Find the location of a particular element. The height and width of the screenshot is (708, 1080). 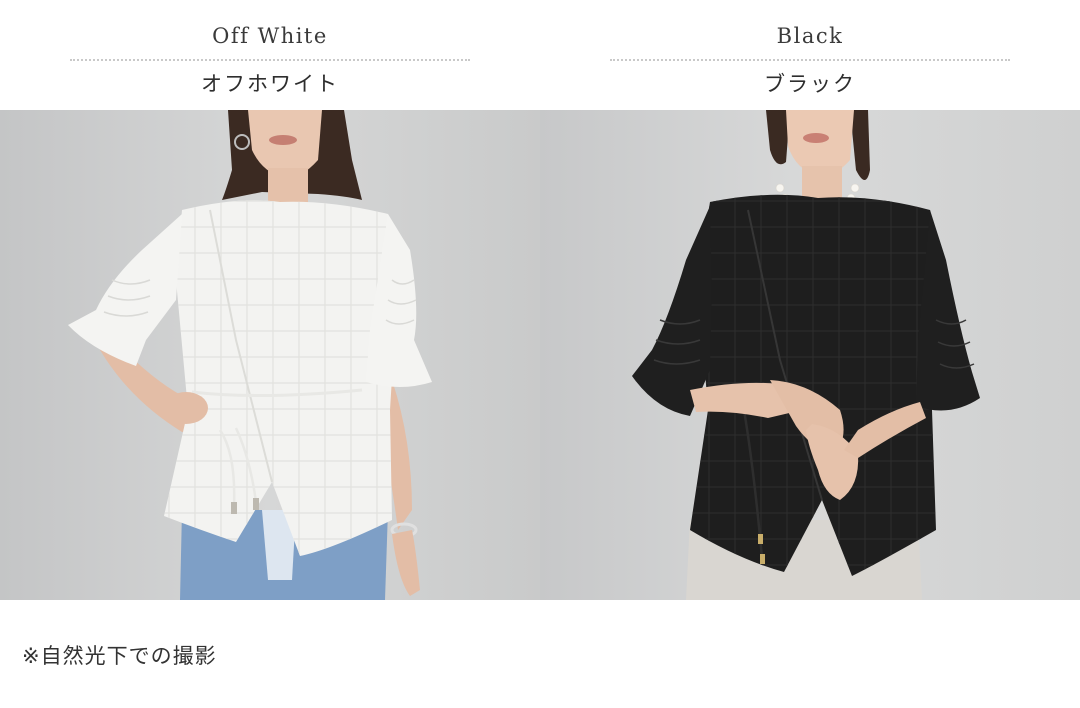

color-heading-offwhite: Off White オフホワイト is located at coordinates (270, 55).